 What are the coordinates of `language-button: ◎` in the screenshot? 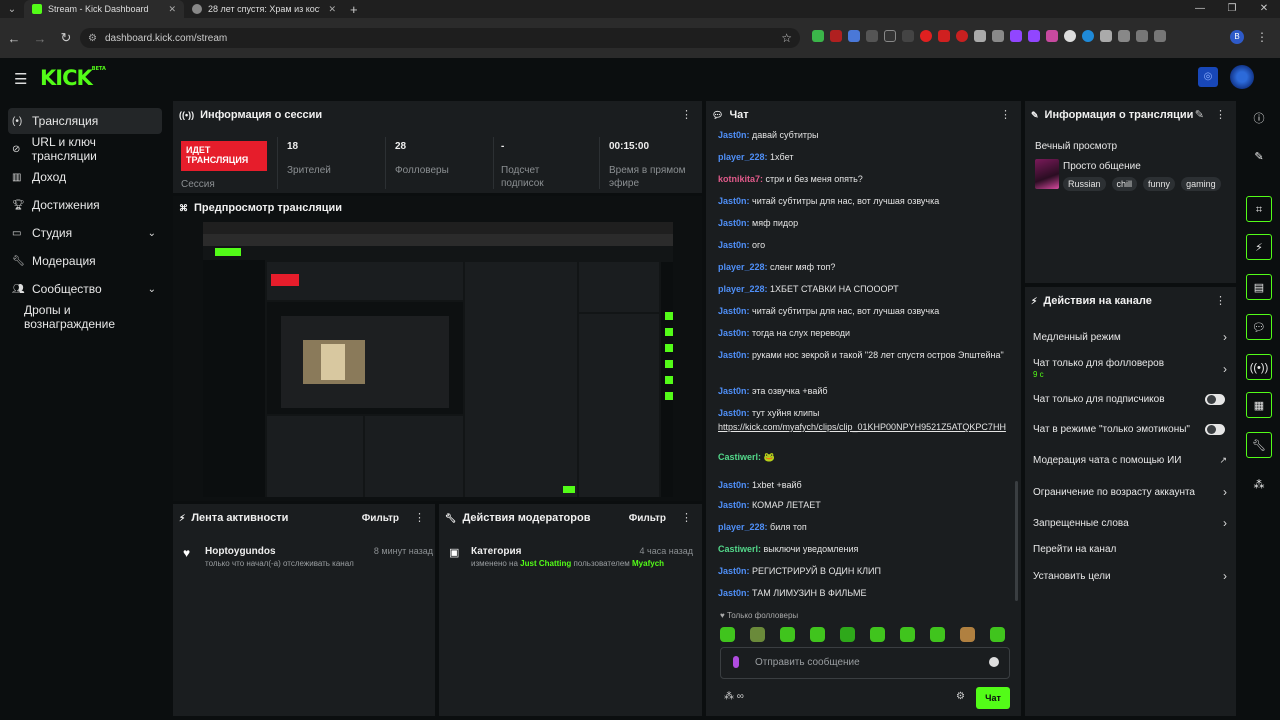 It's located at (1208, 77).